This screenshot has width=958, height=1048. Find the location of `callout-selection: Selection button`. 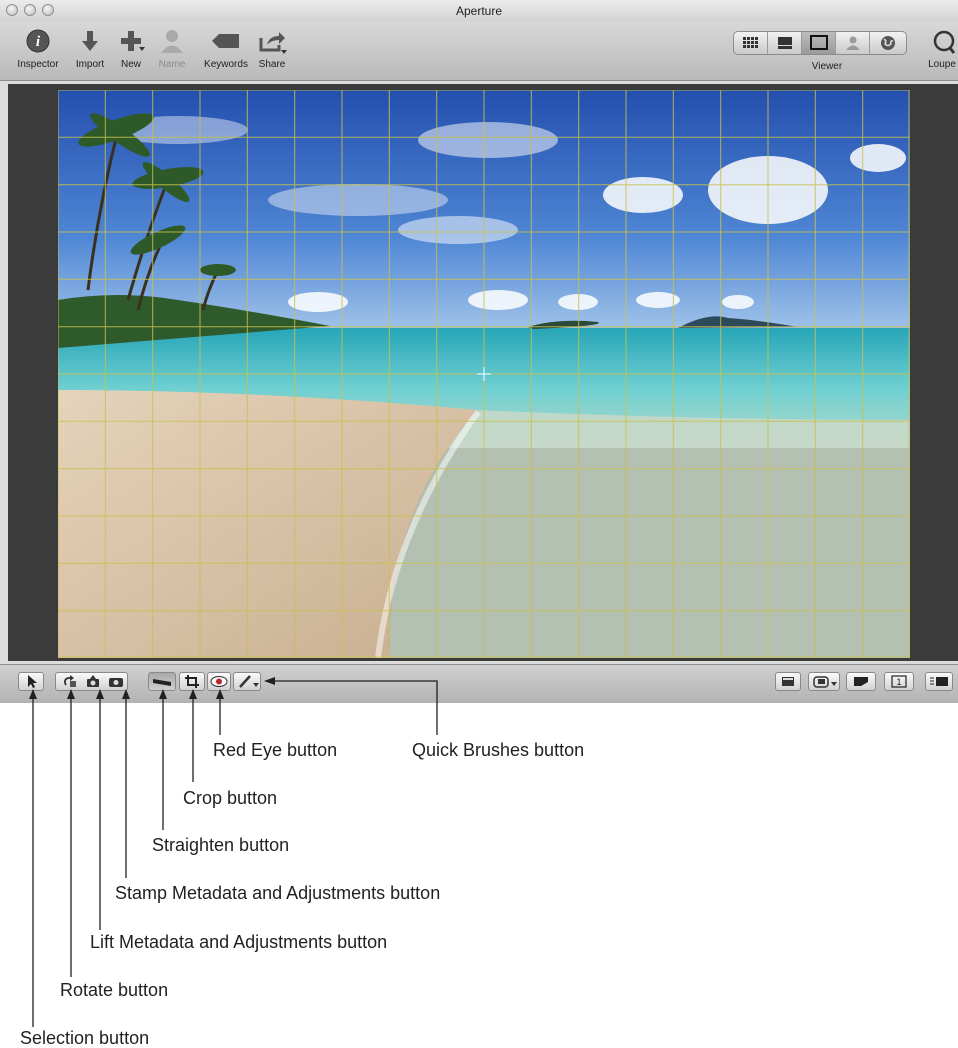

callout-selection: Selection button is located at coordinates (85, 1038).